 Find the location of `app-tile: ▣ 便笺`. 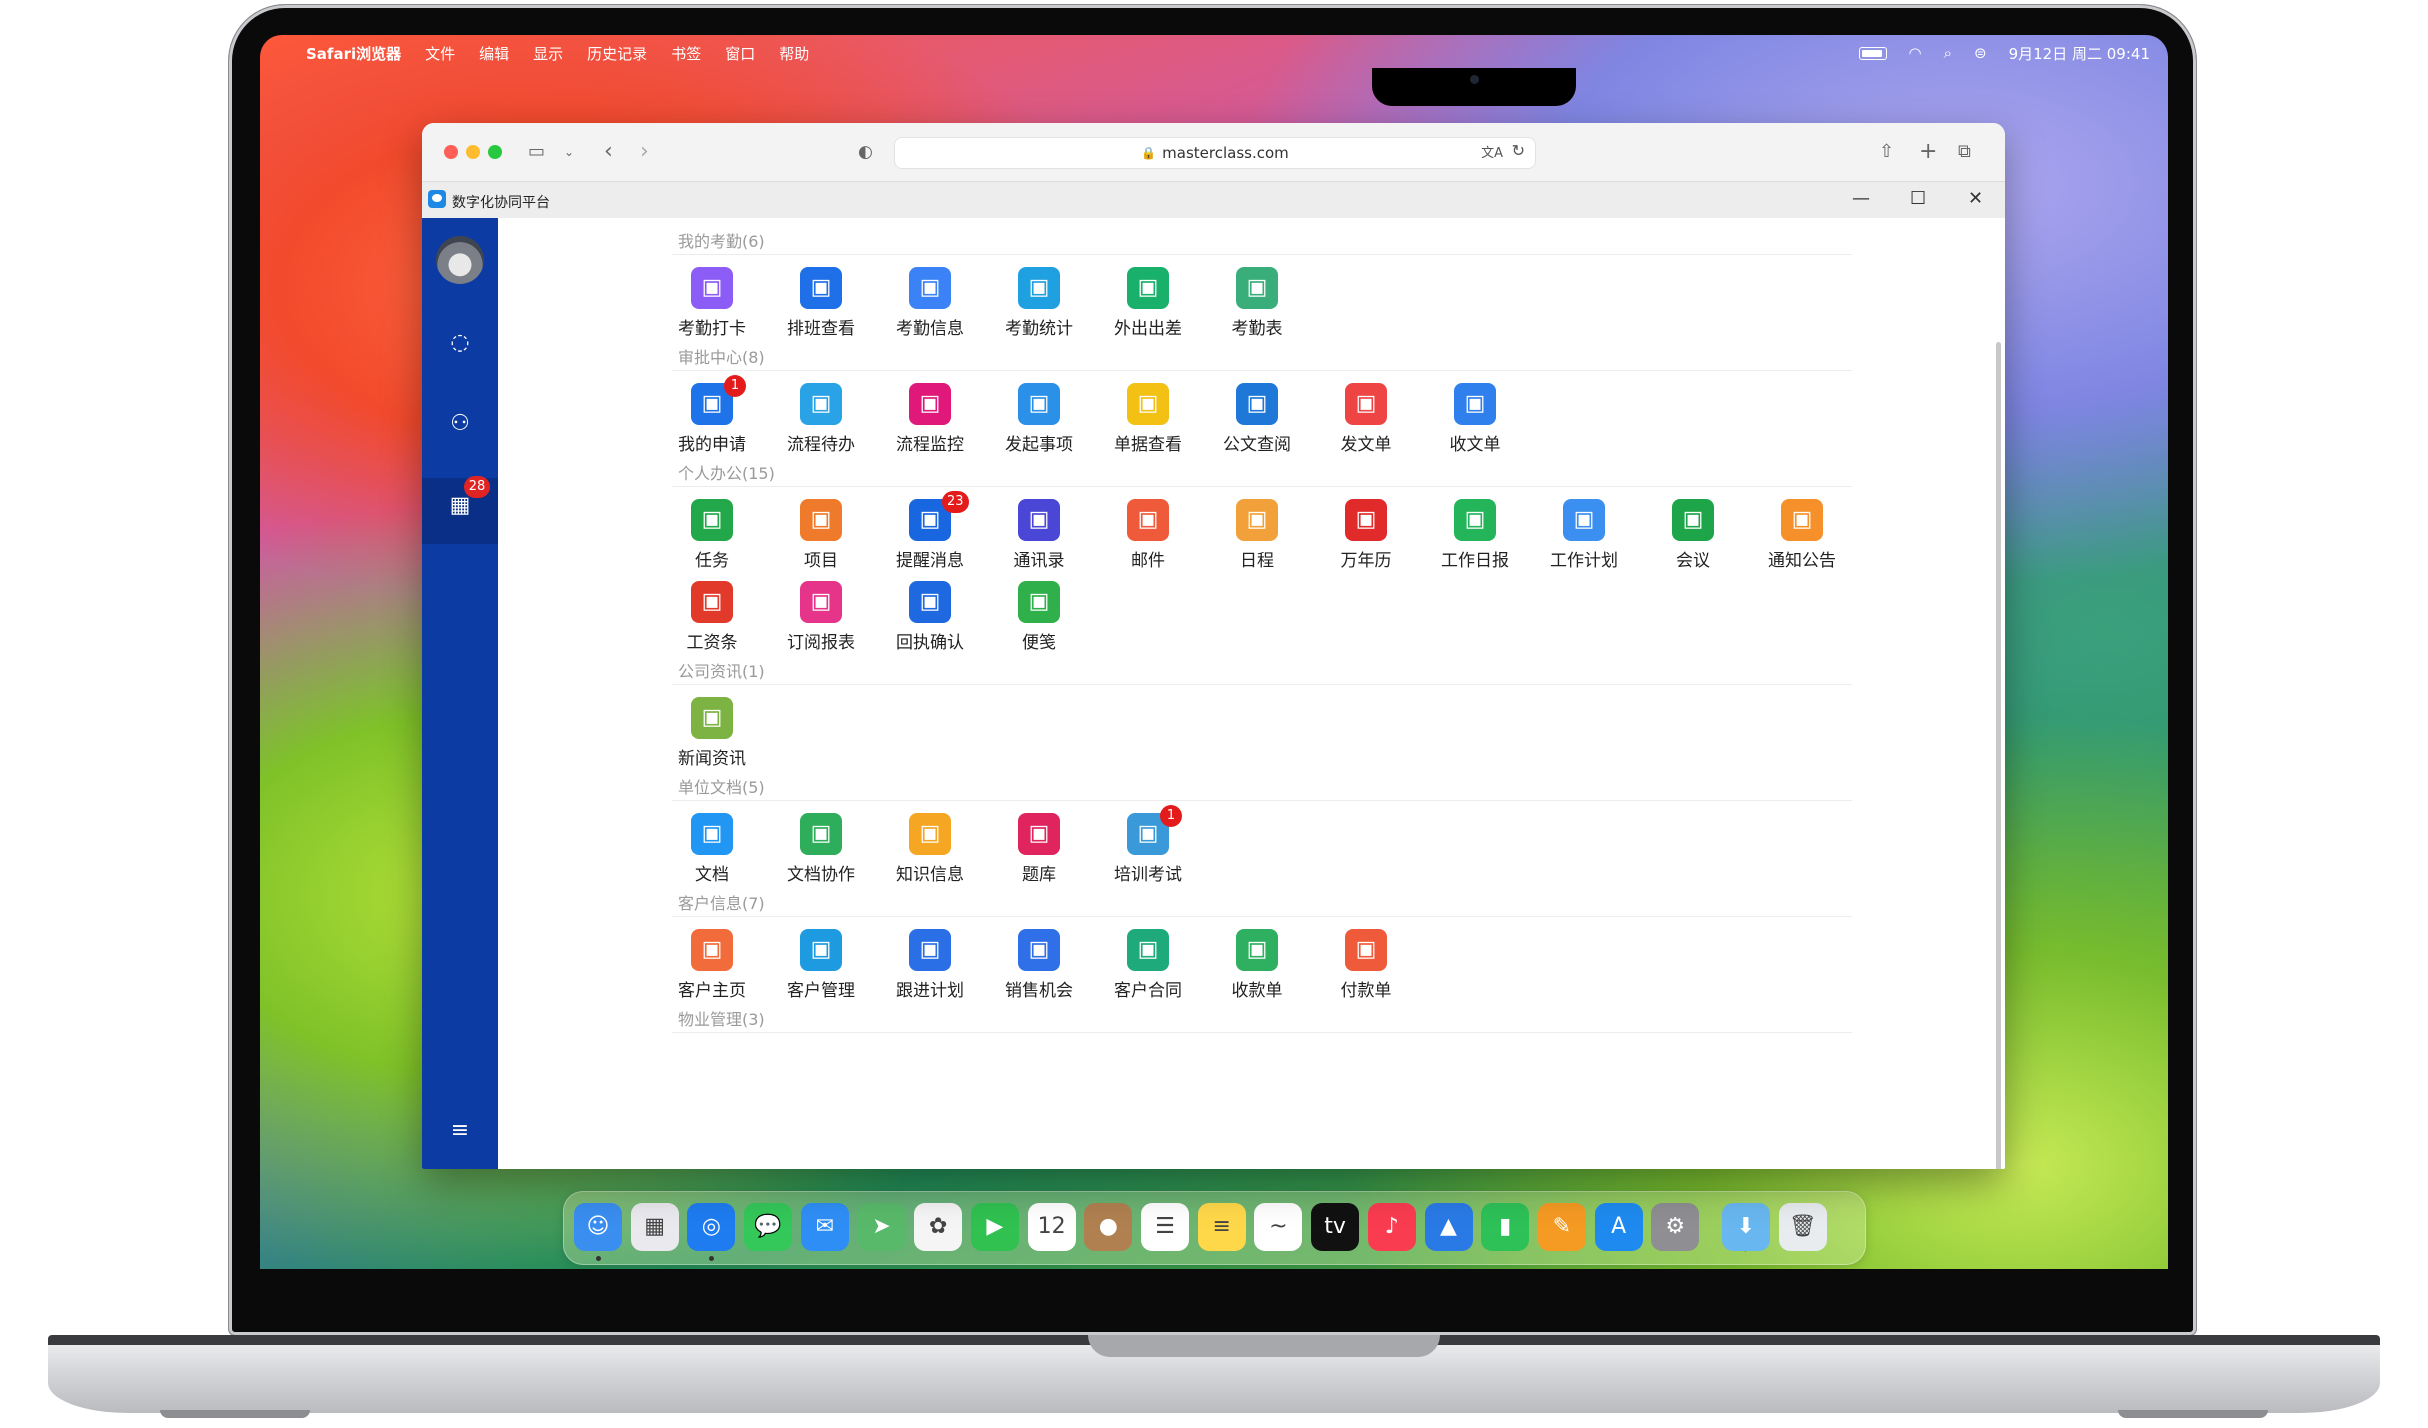

app-tile: ▣ 便笺 is located at coordinates (1039, 612).